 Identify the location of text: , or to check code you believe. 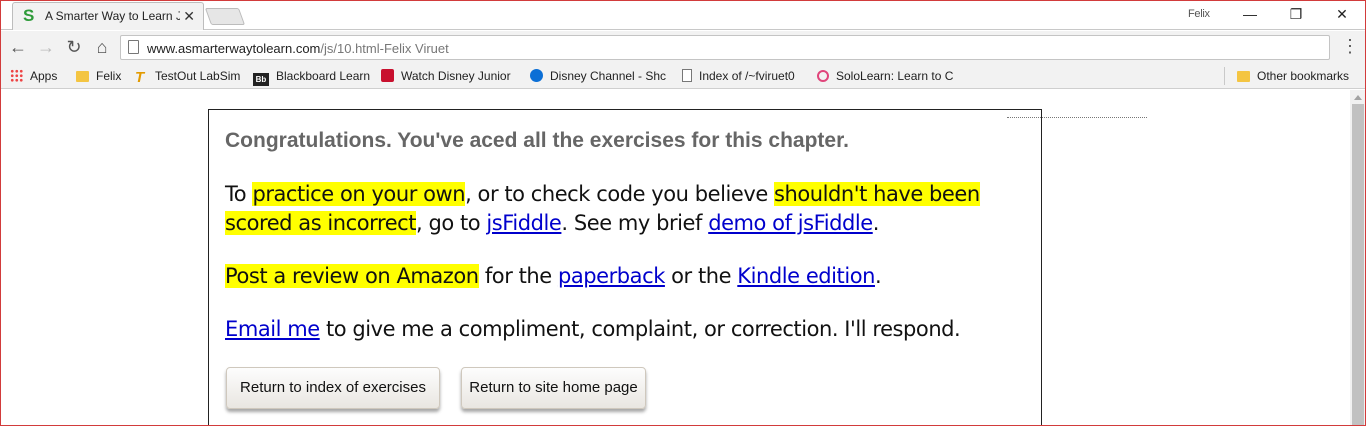
(620, 194).